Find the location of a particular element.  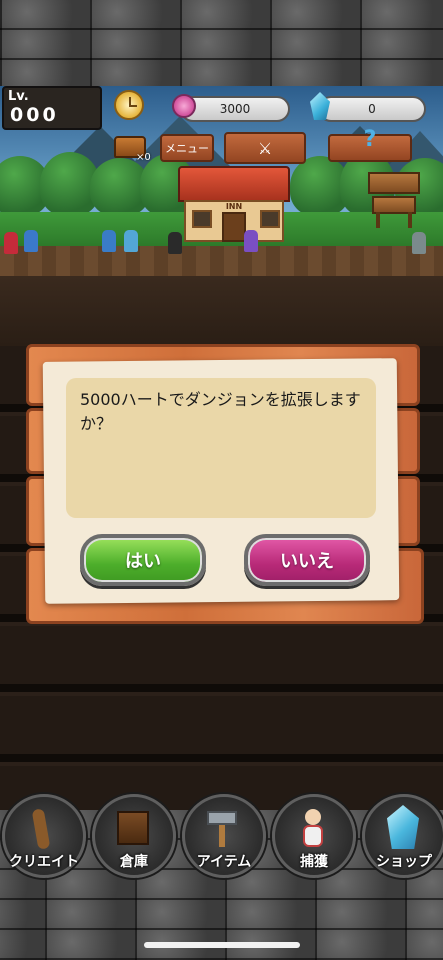

level-display: Lv. 000 is located at coordinates (52, 108).